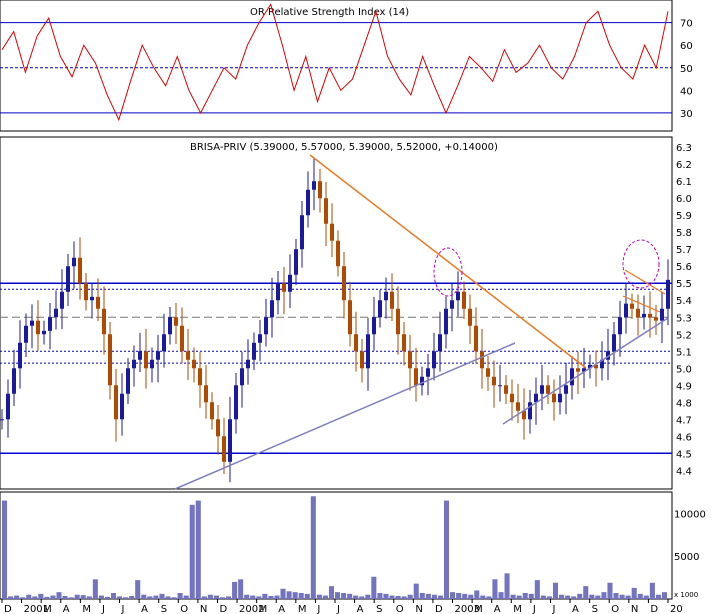 The image size is (724, 614). I want to click on price-tick-label: 5.4, so click(684, 301).